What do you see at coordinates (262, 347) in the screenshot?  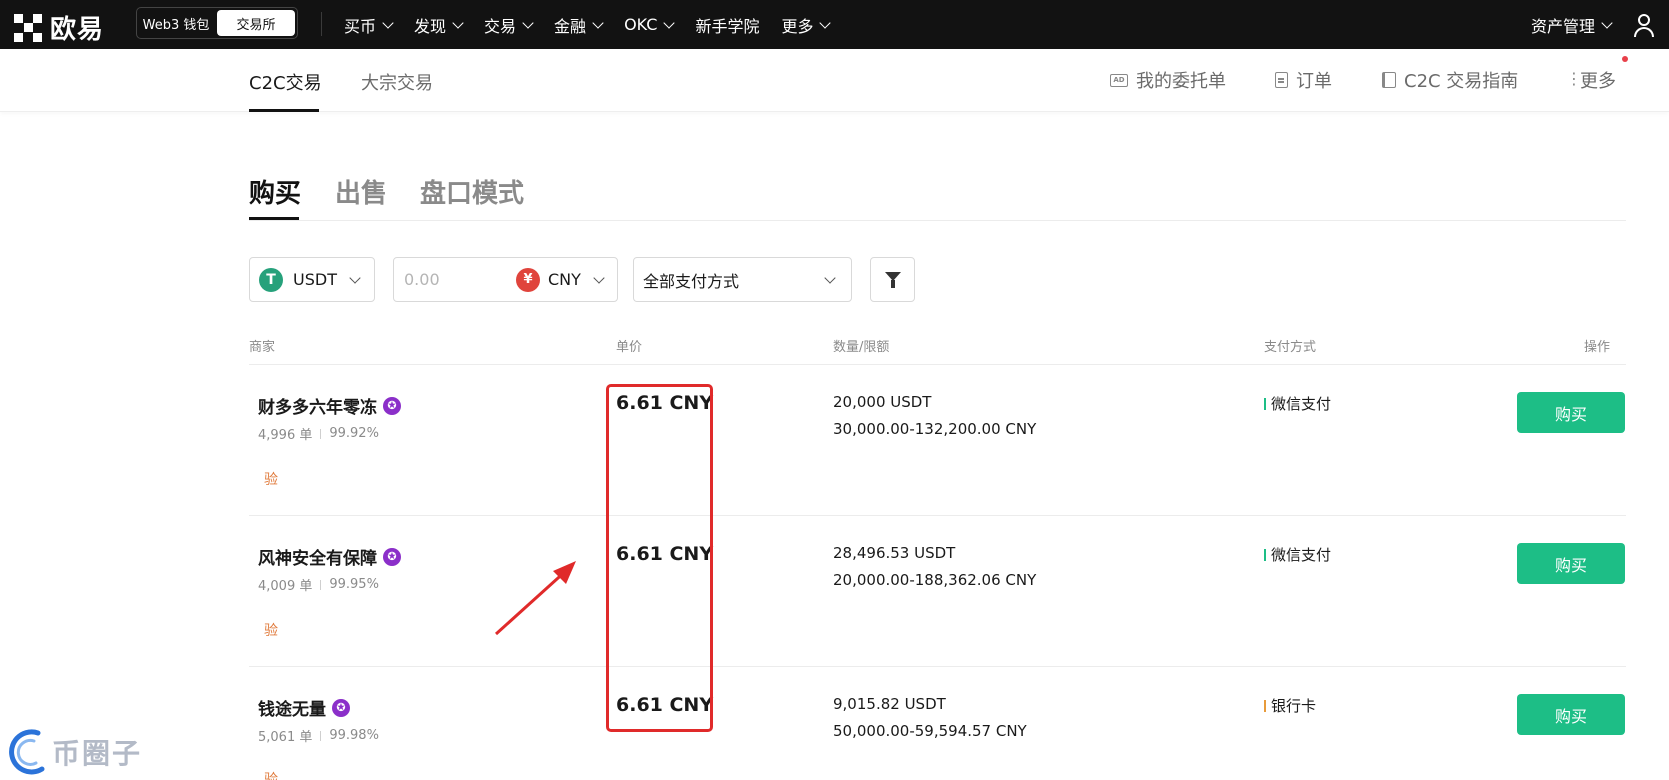 I see `header-merchant: 商家` at bounding box center [262, 347].